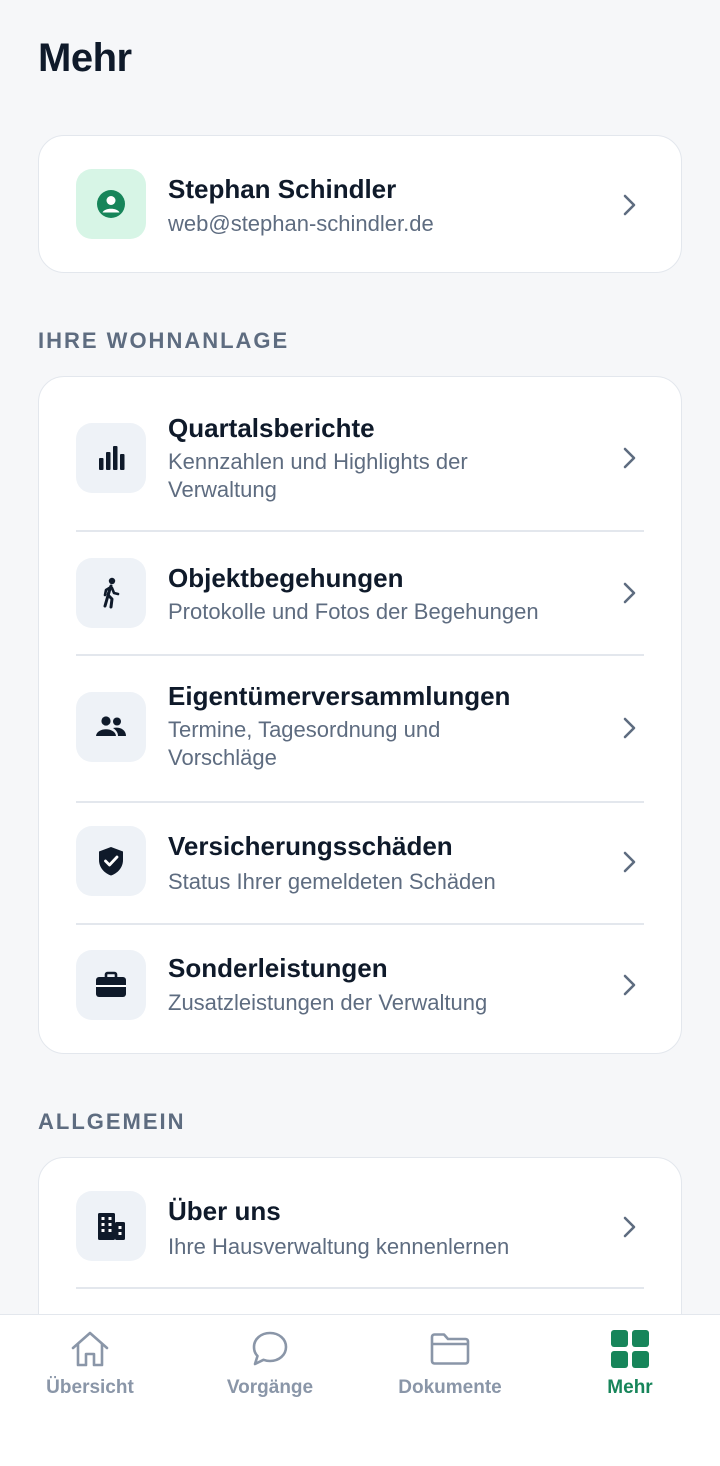 This screenshot has height=1466, width=720. What do you see at coordinates (111, 593) in the screenshot?
I see `walking-person-icon` at bounding box center [111, 593].